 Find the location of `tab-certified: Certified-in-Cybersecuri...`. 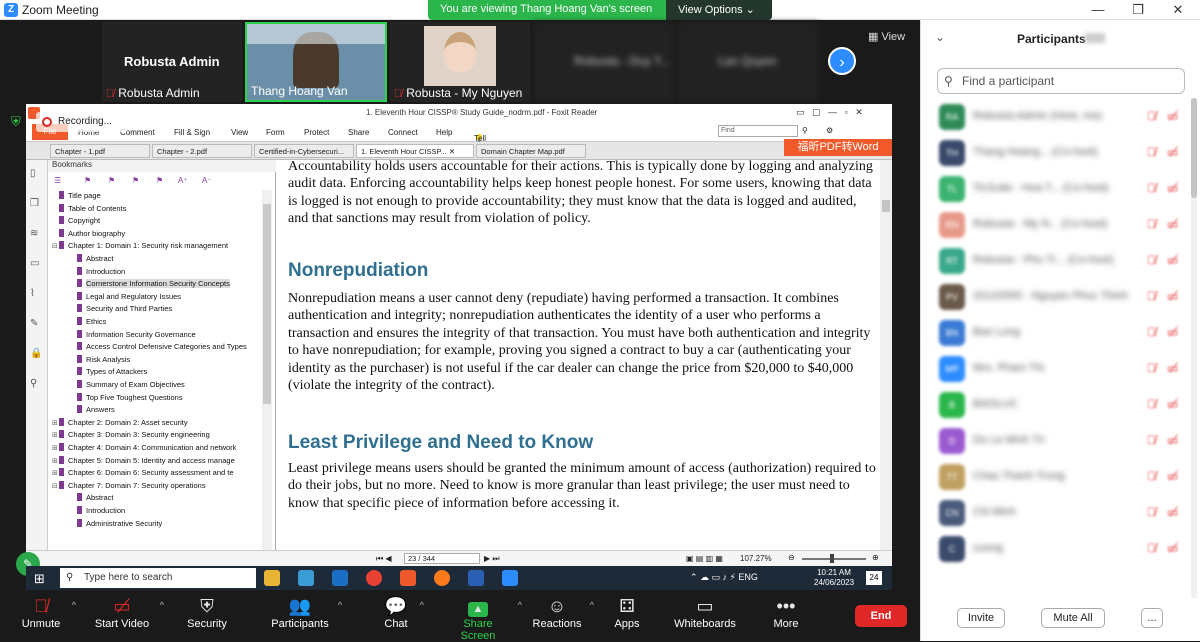

tab-certified: Certified-in-Cybersecuri... is located at coordinates (304, 151).